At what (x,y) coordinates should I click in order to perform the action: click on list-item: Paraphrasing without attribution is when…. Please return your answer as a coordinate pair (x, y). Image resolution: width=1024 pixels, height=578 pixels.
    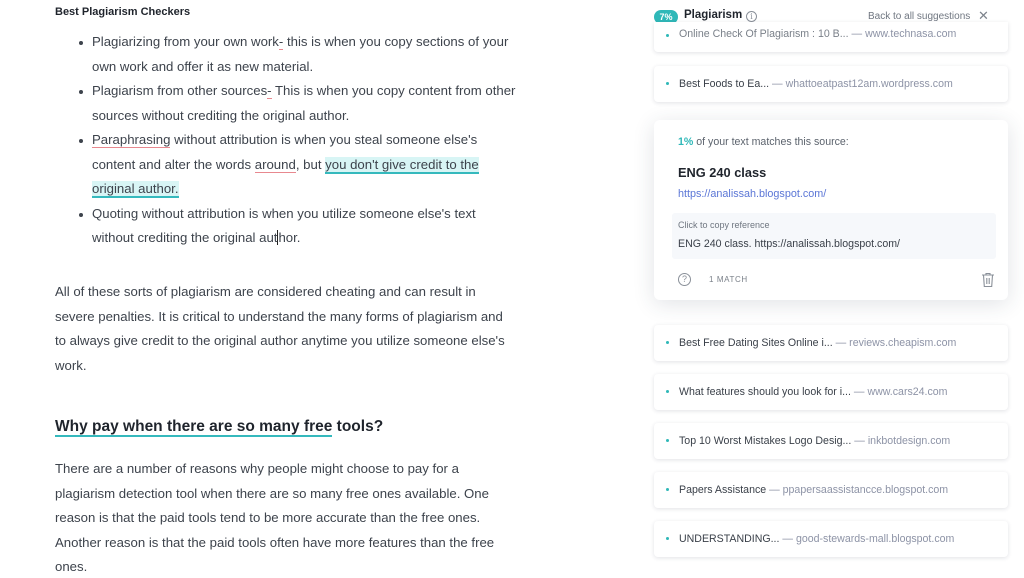
    Looking at the image, I should click on (298, 165).